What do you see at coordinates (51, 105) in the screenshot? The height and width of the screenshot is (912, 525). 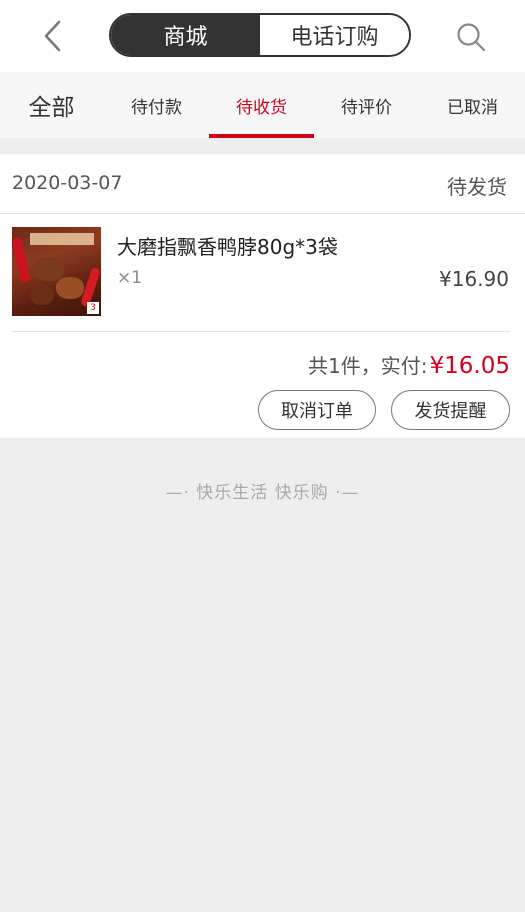 I see `tab-all: 全部` at bounding box center [51, 105].